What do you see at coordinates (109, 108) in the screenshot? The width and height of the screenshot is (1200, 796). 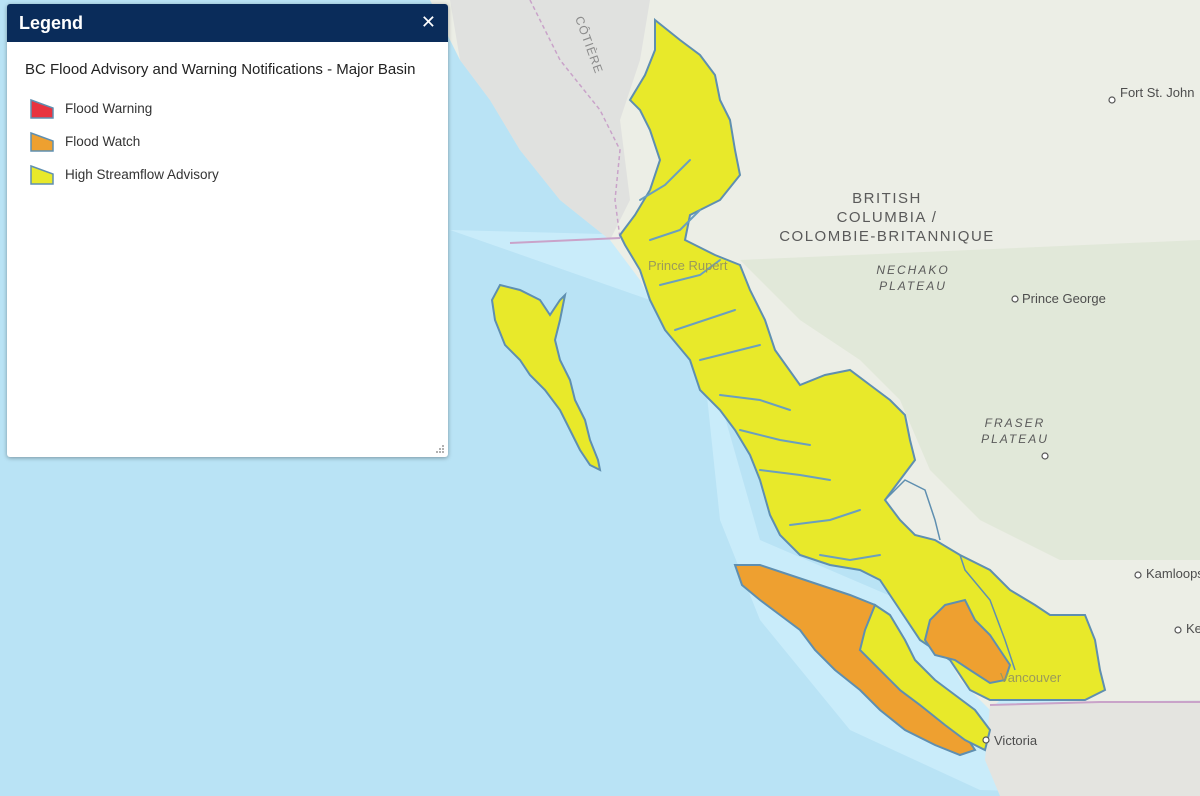 I see `legend-item-label: Flood Warning` at bounding box center [109, 108].